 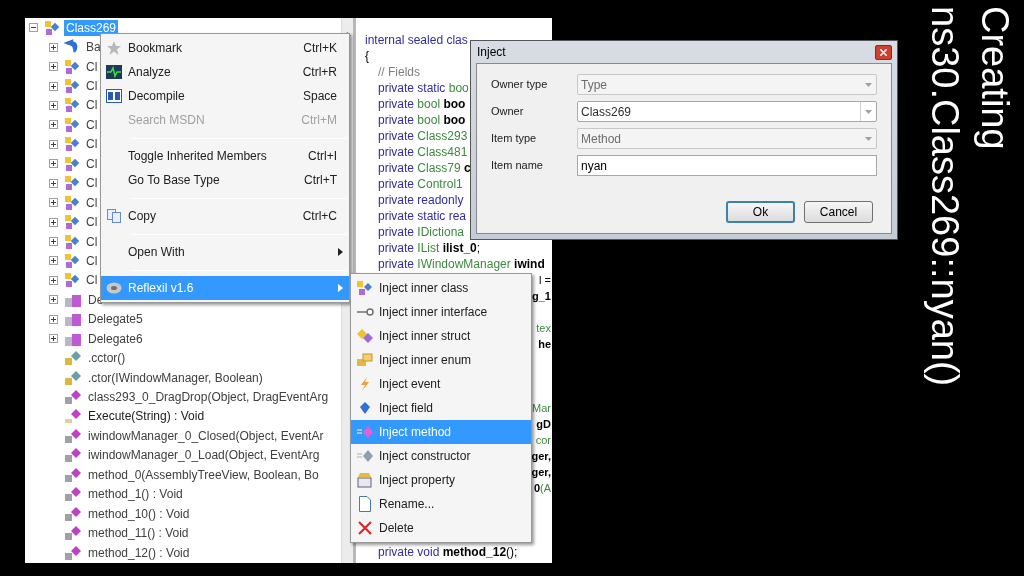 I want to click on input-field: nyan, so click(x=726, y=165).